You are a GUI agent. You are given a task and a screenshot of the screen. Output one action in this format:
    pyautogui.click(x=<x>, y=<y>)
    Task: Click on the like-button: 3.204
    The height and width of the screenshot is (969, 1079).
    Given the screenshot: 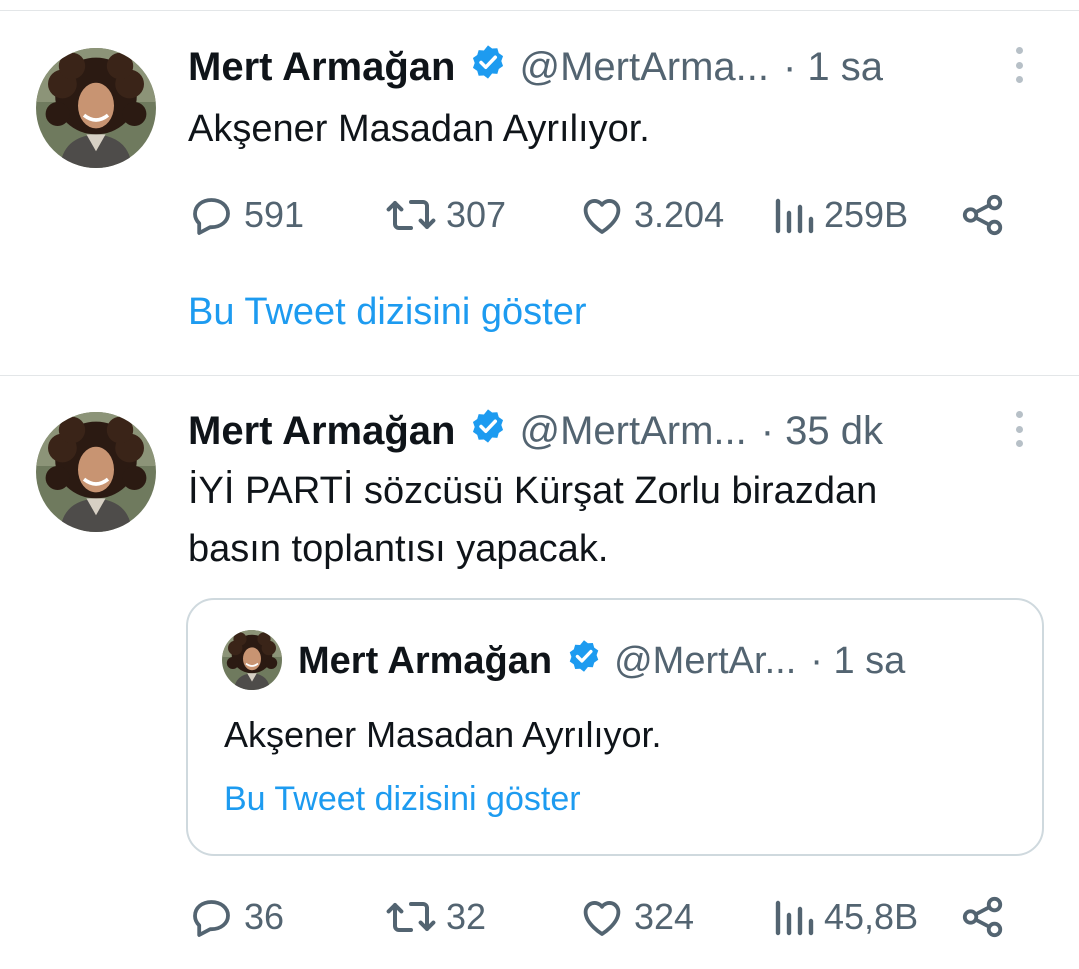 What is the action you would take?
    pyautogui.click(x=651, y=215)
    